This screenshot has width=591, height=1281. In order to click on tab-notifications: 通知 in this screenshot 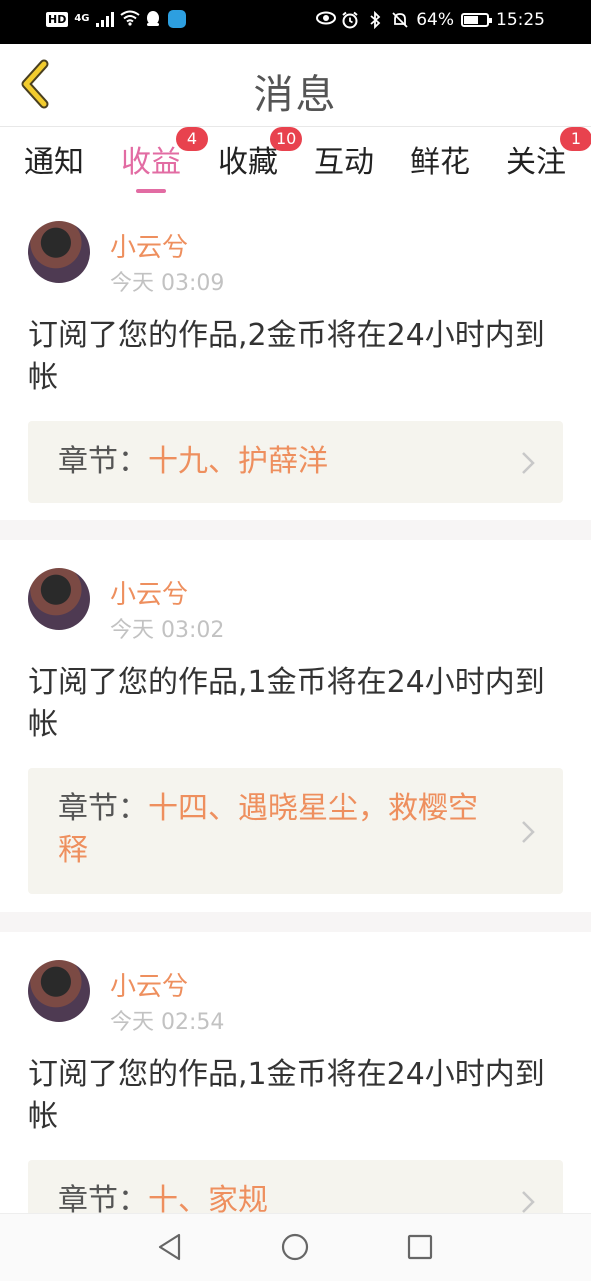, I will do `click(54, 159)`.